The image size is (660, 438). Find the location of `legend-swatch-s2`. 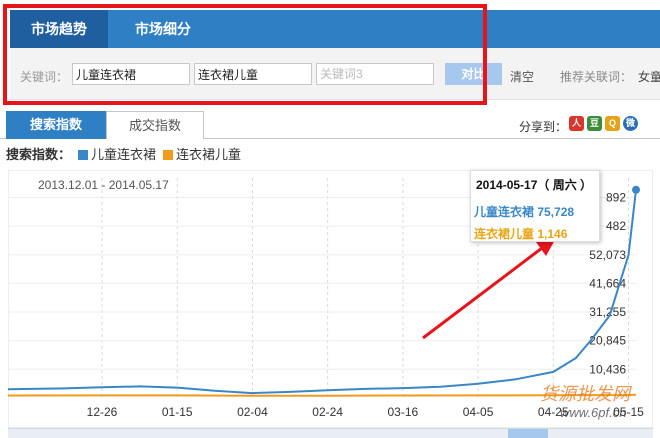

legend-swatch-s2 is located at coordinates (168, 155).